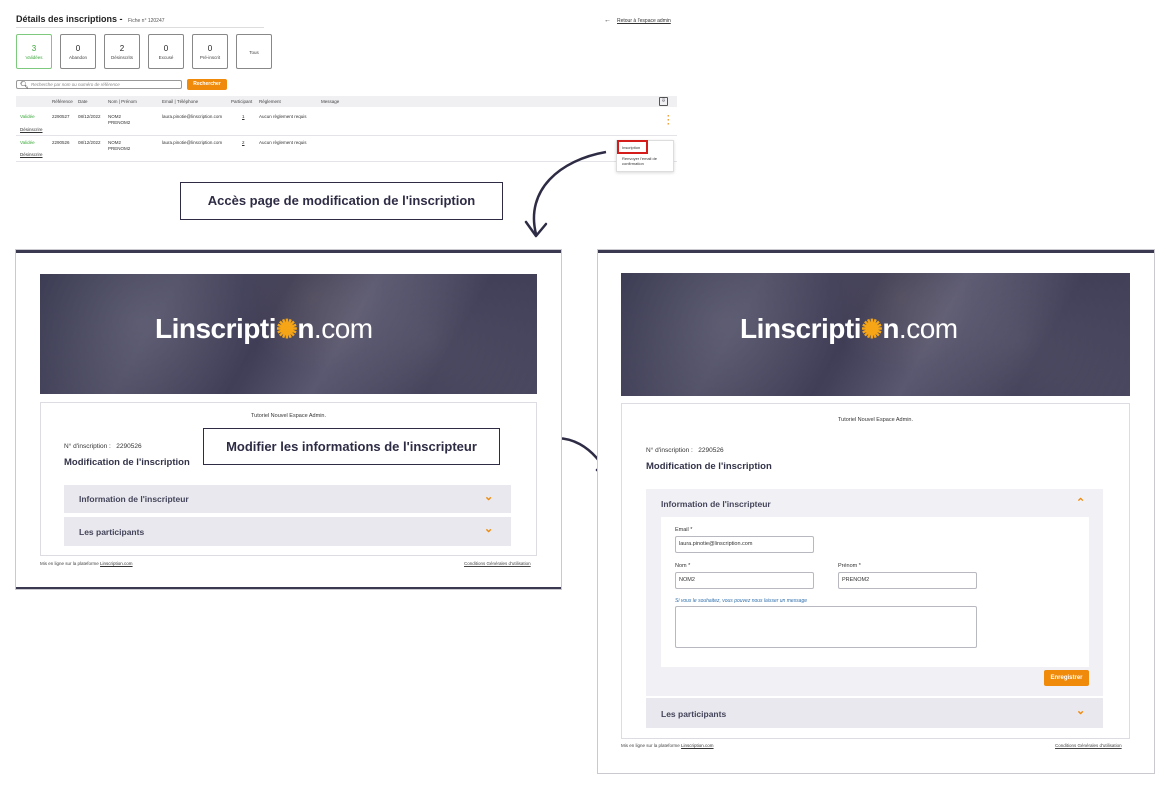  Describe the element at coordinates (1080, 502) in the screenshot. I see `chevron-up-icon: ⌃` at that location.